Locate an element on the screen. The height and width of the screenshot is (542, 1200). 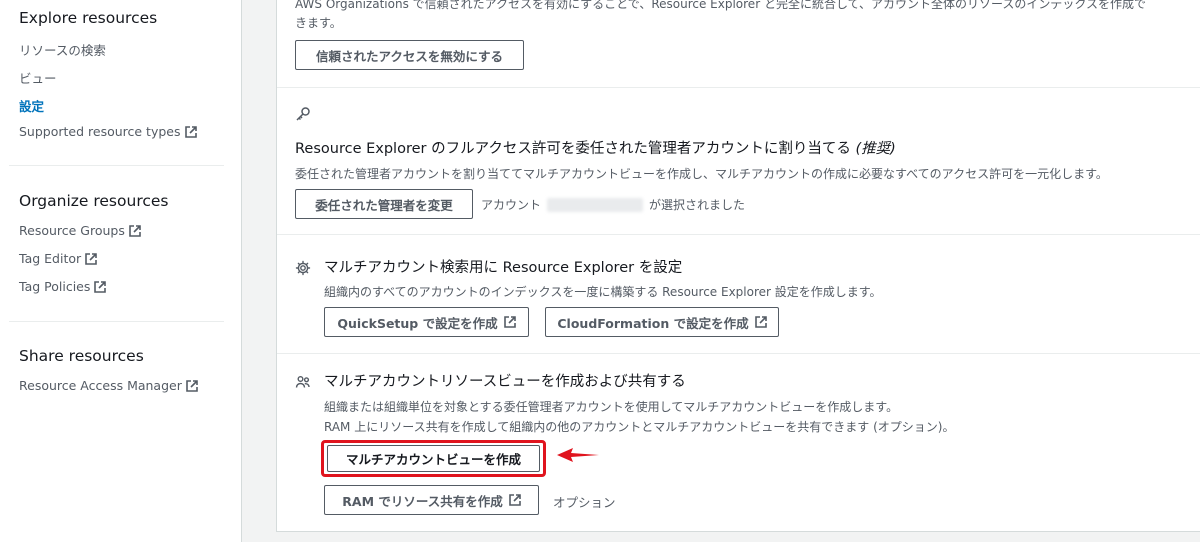
sidebar-item-label: ビュー is located at coordinates (38, 78).